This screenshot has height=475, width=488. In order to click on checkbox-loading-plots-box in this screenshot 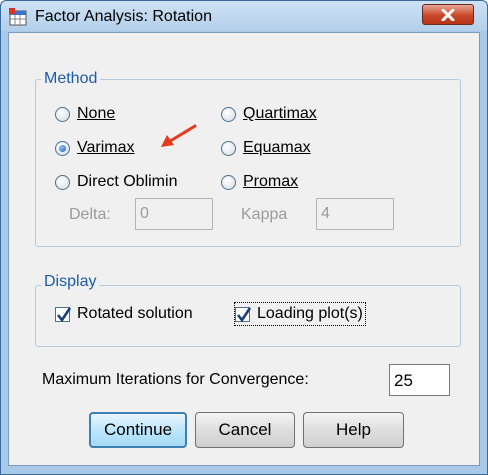, I will do `click(243, 314)`.